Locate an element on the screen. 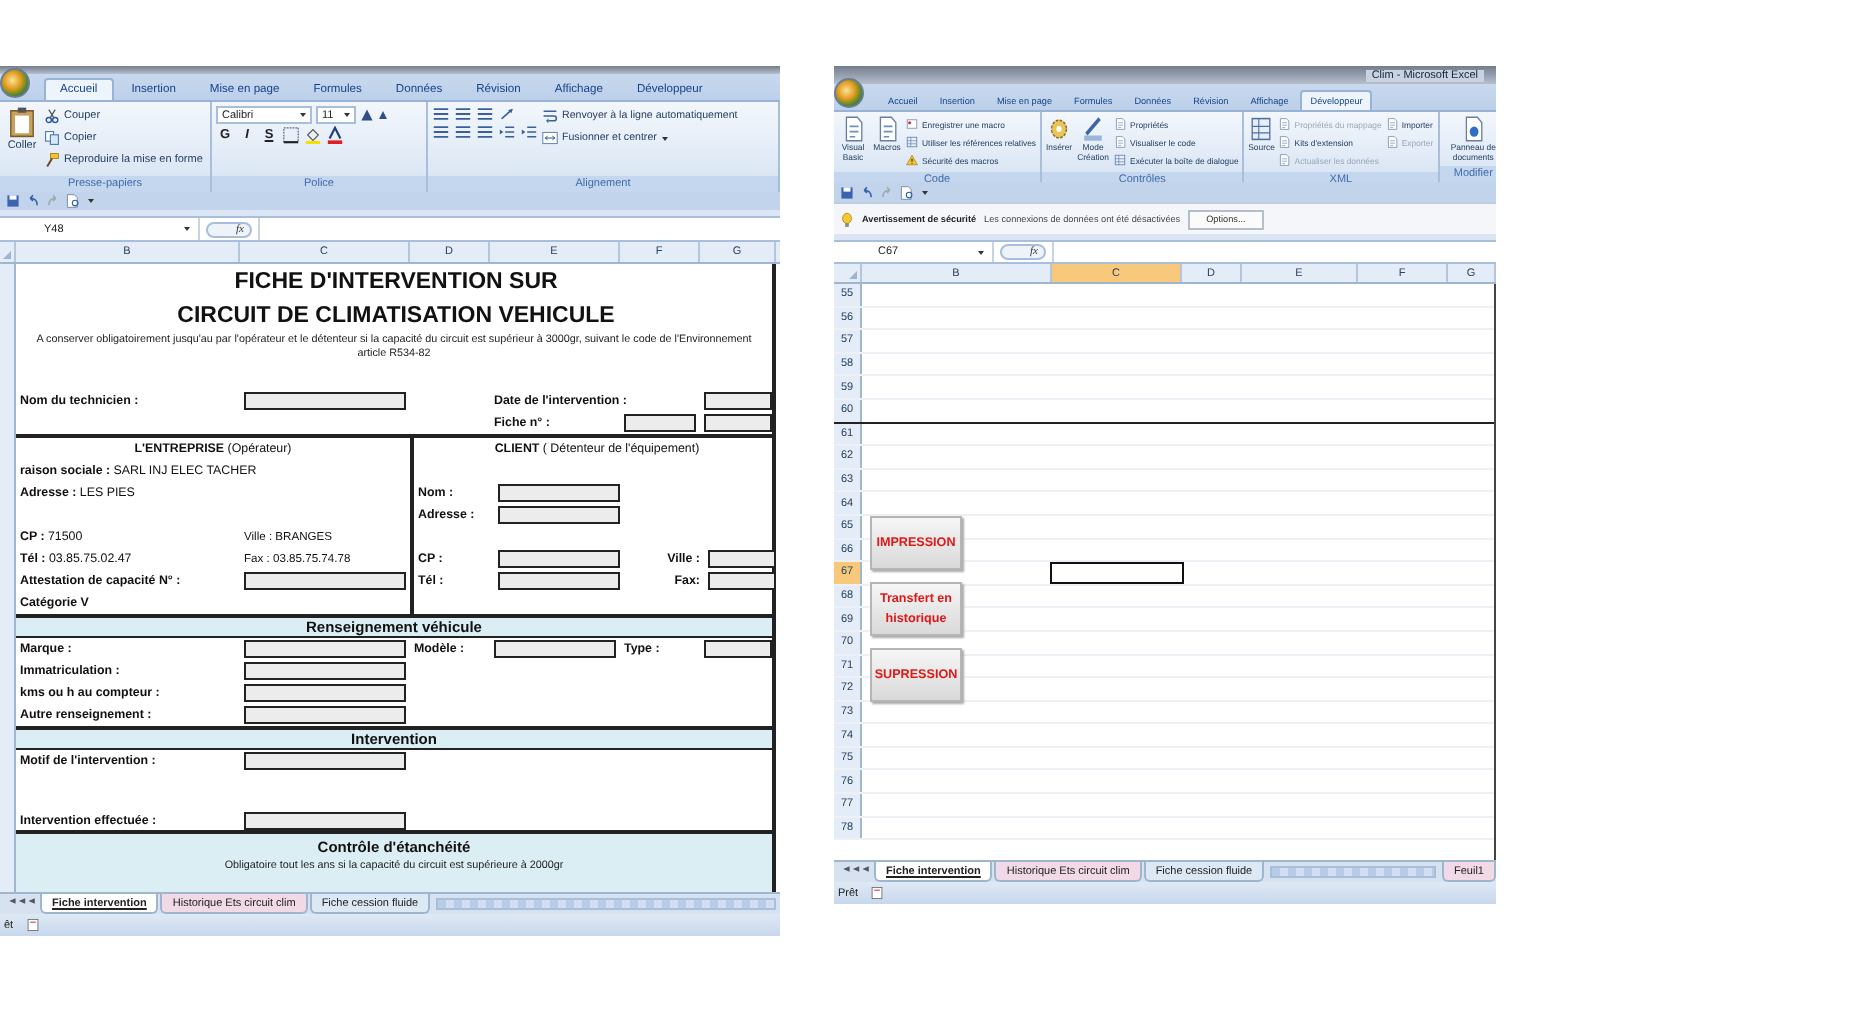 The width and height of the screenshot is (1858, 1018). font-color-icon is located at coordinates (335, 135).